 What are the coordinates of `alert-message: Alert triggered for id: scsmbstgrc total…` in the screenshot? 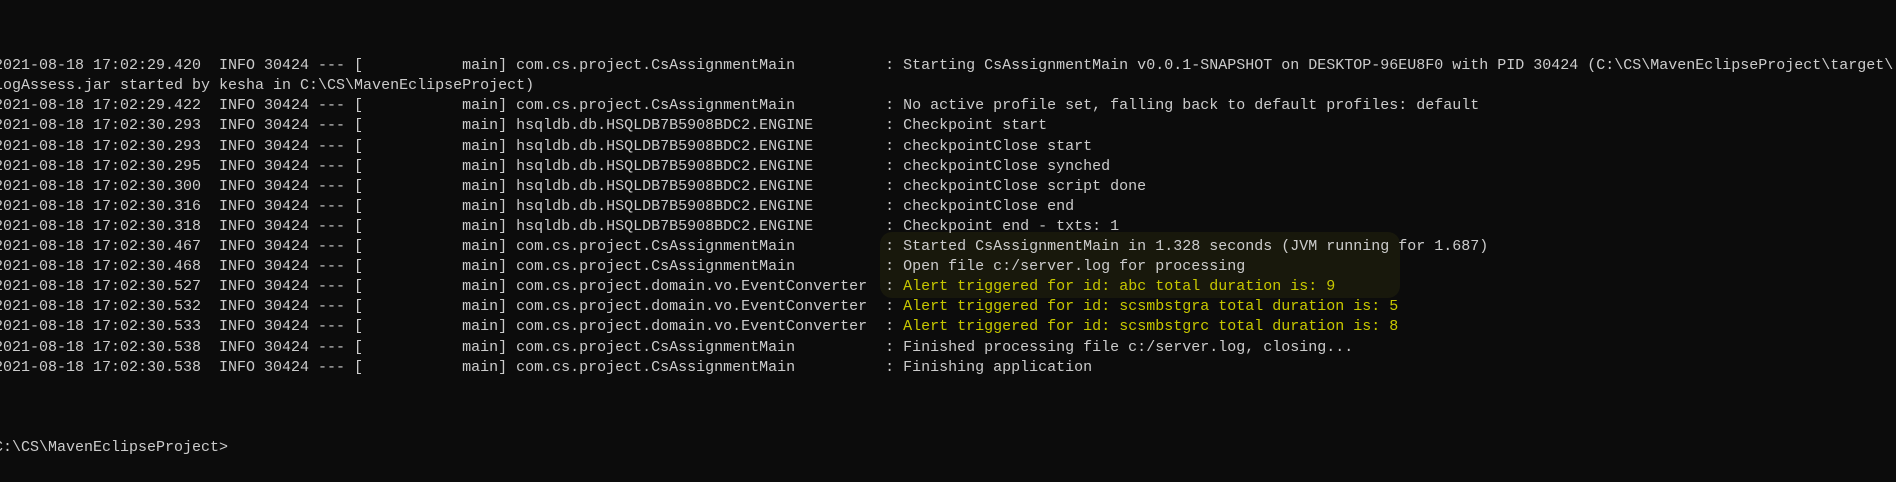 It's located at (1151, 327).